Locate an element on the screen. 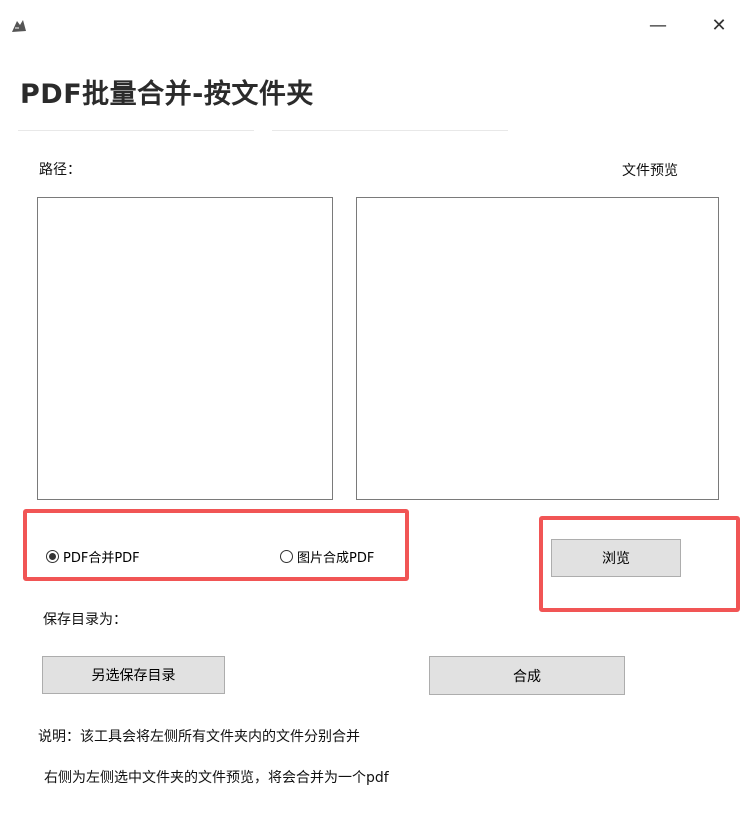  title-underline-left is located at coordinates (136, 130).